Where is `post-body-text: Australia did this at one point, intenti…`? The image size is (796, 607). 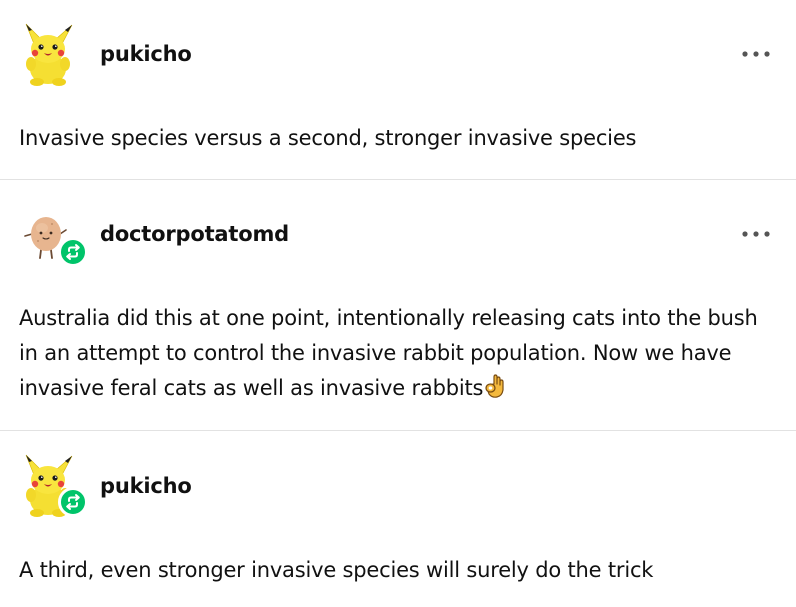
post-body-text: Australia did this at one point, intenti… is located at coordinates (388, 353).